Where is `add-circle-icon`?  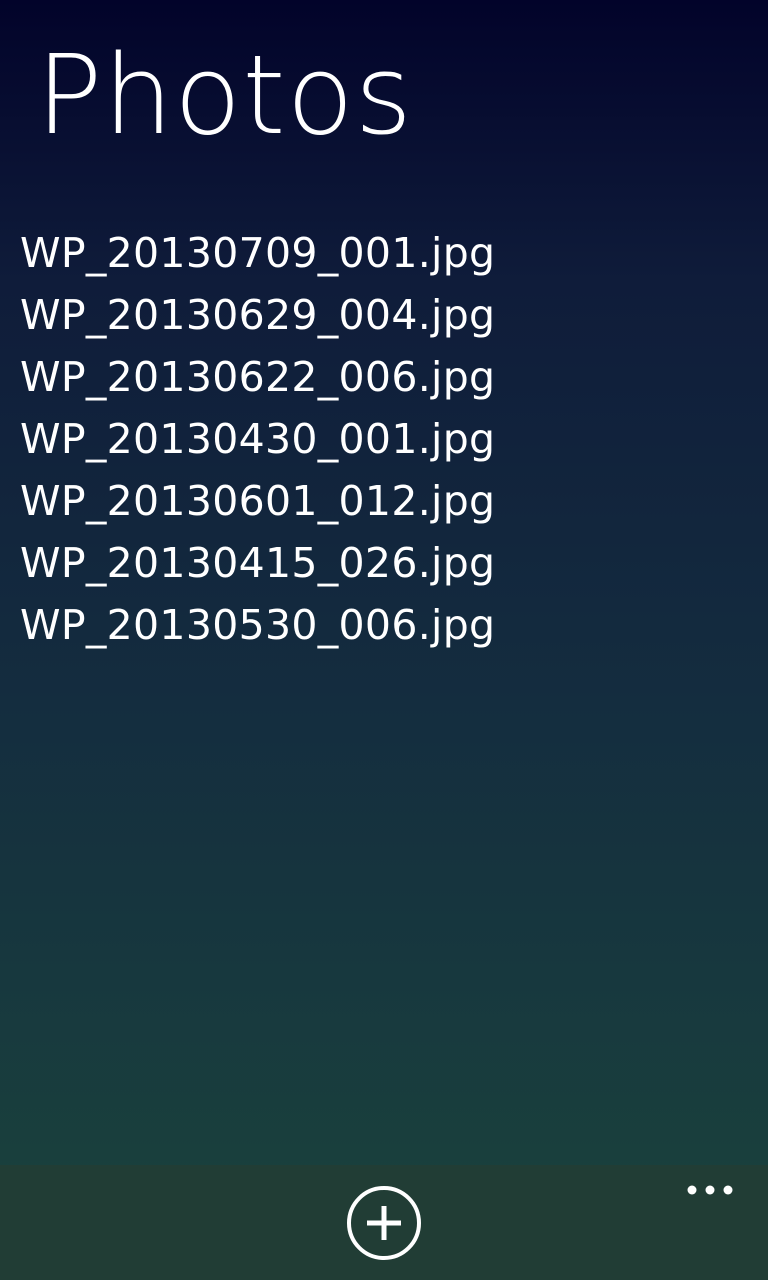 add-circle-icon is located at coordinates (384, 1223).